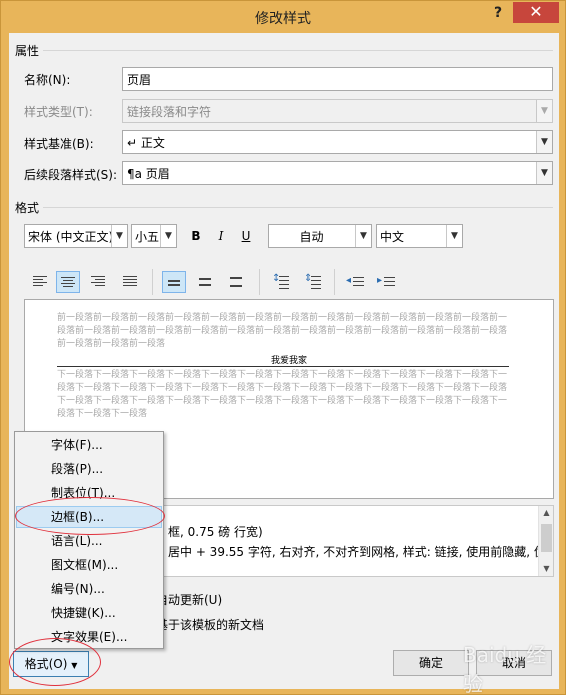 The image size is (566, 697). What do you see at coordinates (288, 361) in the screenshot?
I see `preview-sample-text: 我爱我家` at bounding box center [288, 361].